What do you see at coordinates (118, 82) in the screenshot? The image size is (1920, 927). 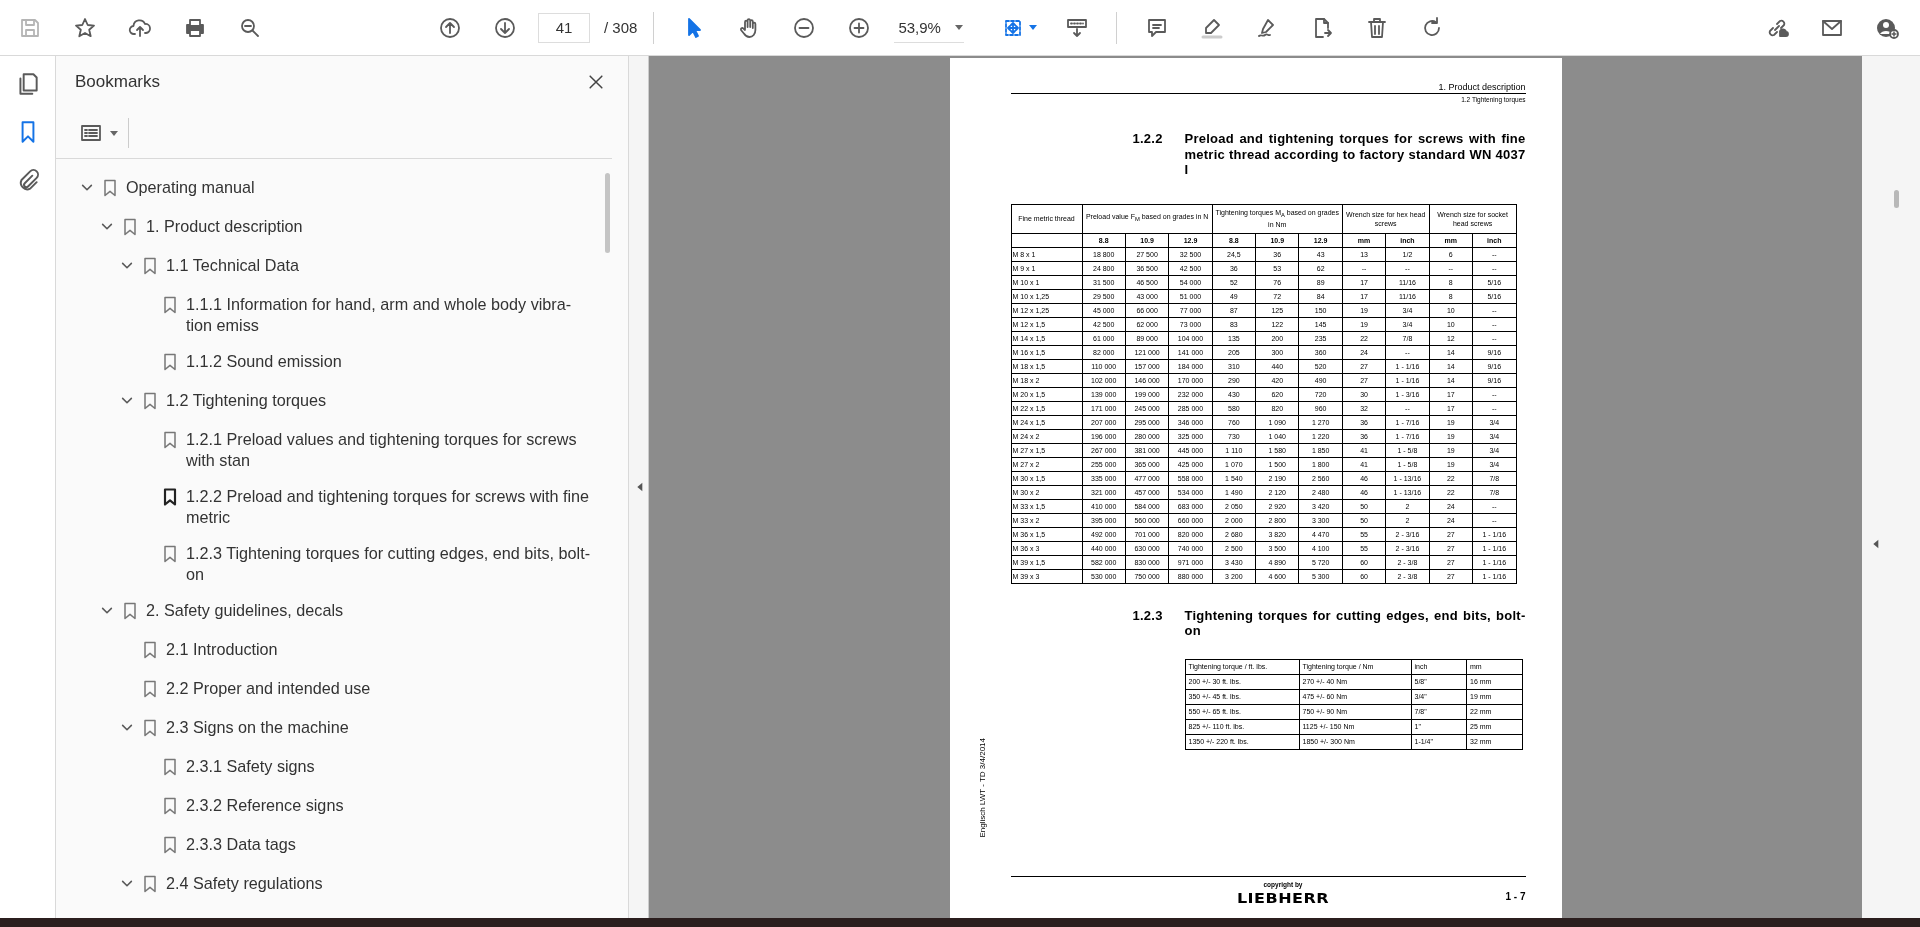 I see `panel-title: Bookmarks` at bounding box center [118, 82].